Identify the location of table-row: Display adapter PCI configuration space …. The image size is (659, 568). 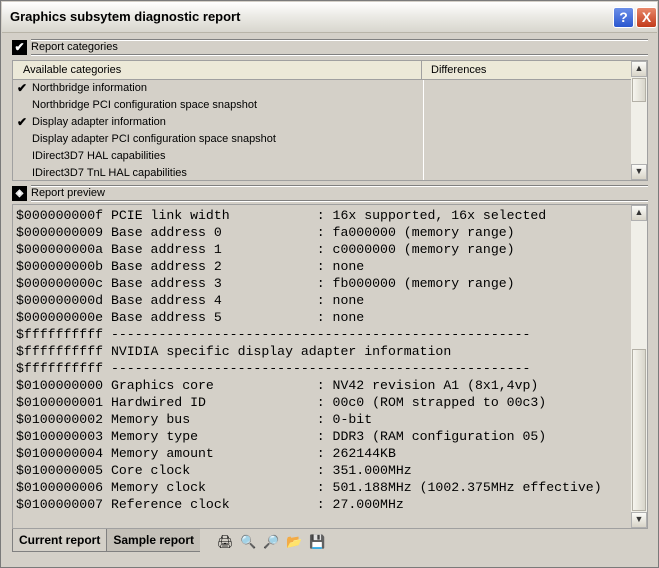
(322, 140).